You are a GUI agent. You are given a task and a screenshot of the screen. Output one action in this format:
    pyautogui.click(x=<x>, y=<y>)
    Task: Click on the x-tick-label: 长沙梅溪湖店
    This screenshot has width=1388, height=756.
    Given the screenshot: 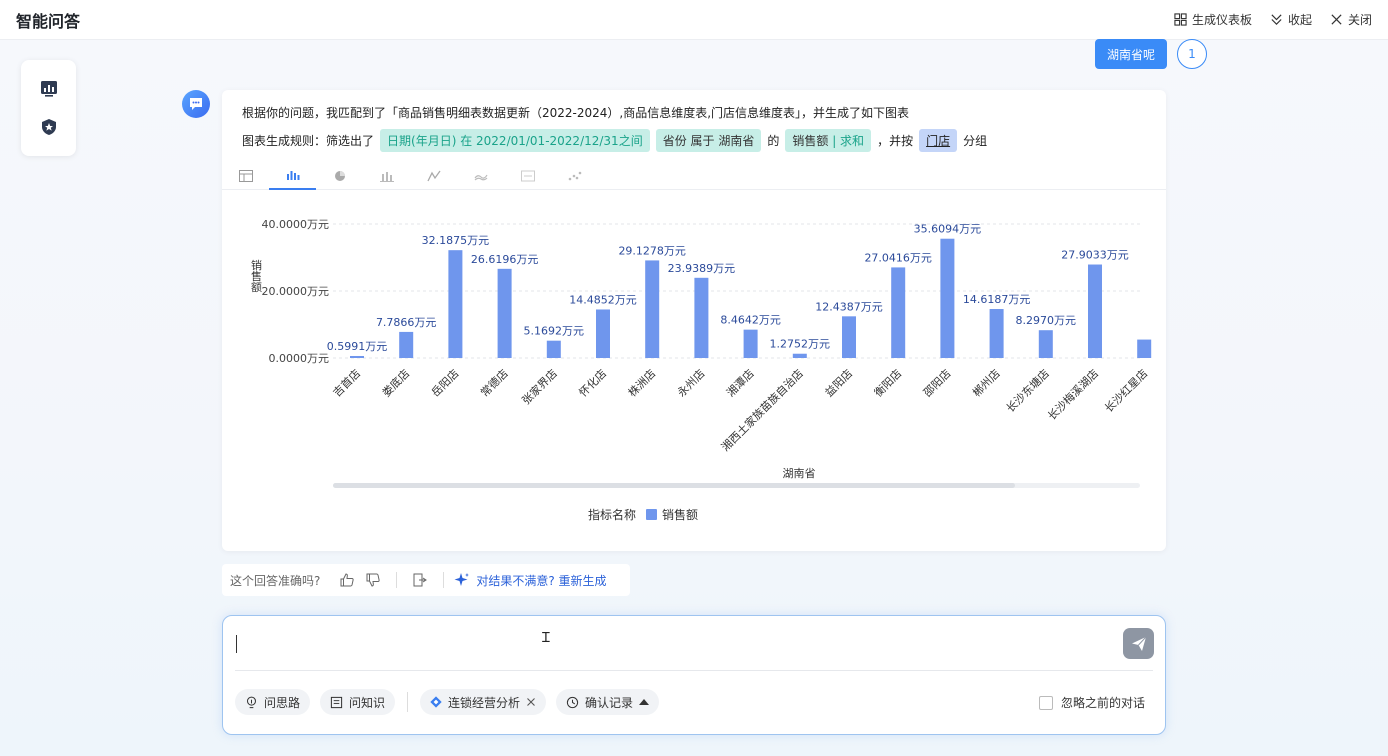 What is the action you would take?
    pyautogui.click(x=1073, y=394)
    